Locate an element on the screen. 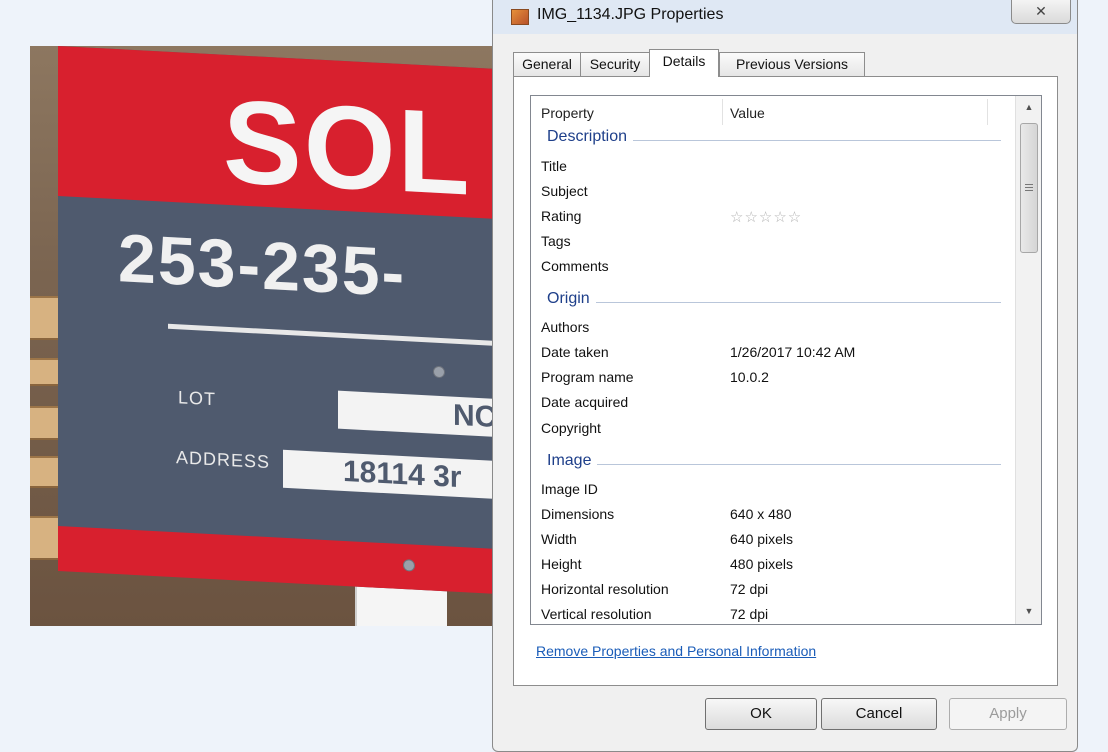  property-name: Image ID is located at coordinates (569, 489).